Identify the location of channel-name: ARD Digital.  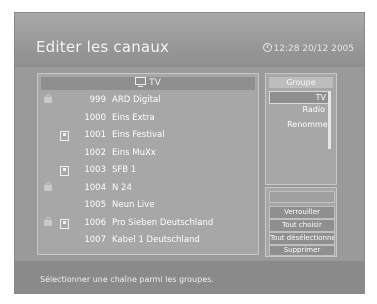
(136, 100).